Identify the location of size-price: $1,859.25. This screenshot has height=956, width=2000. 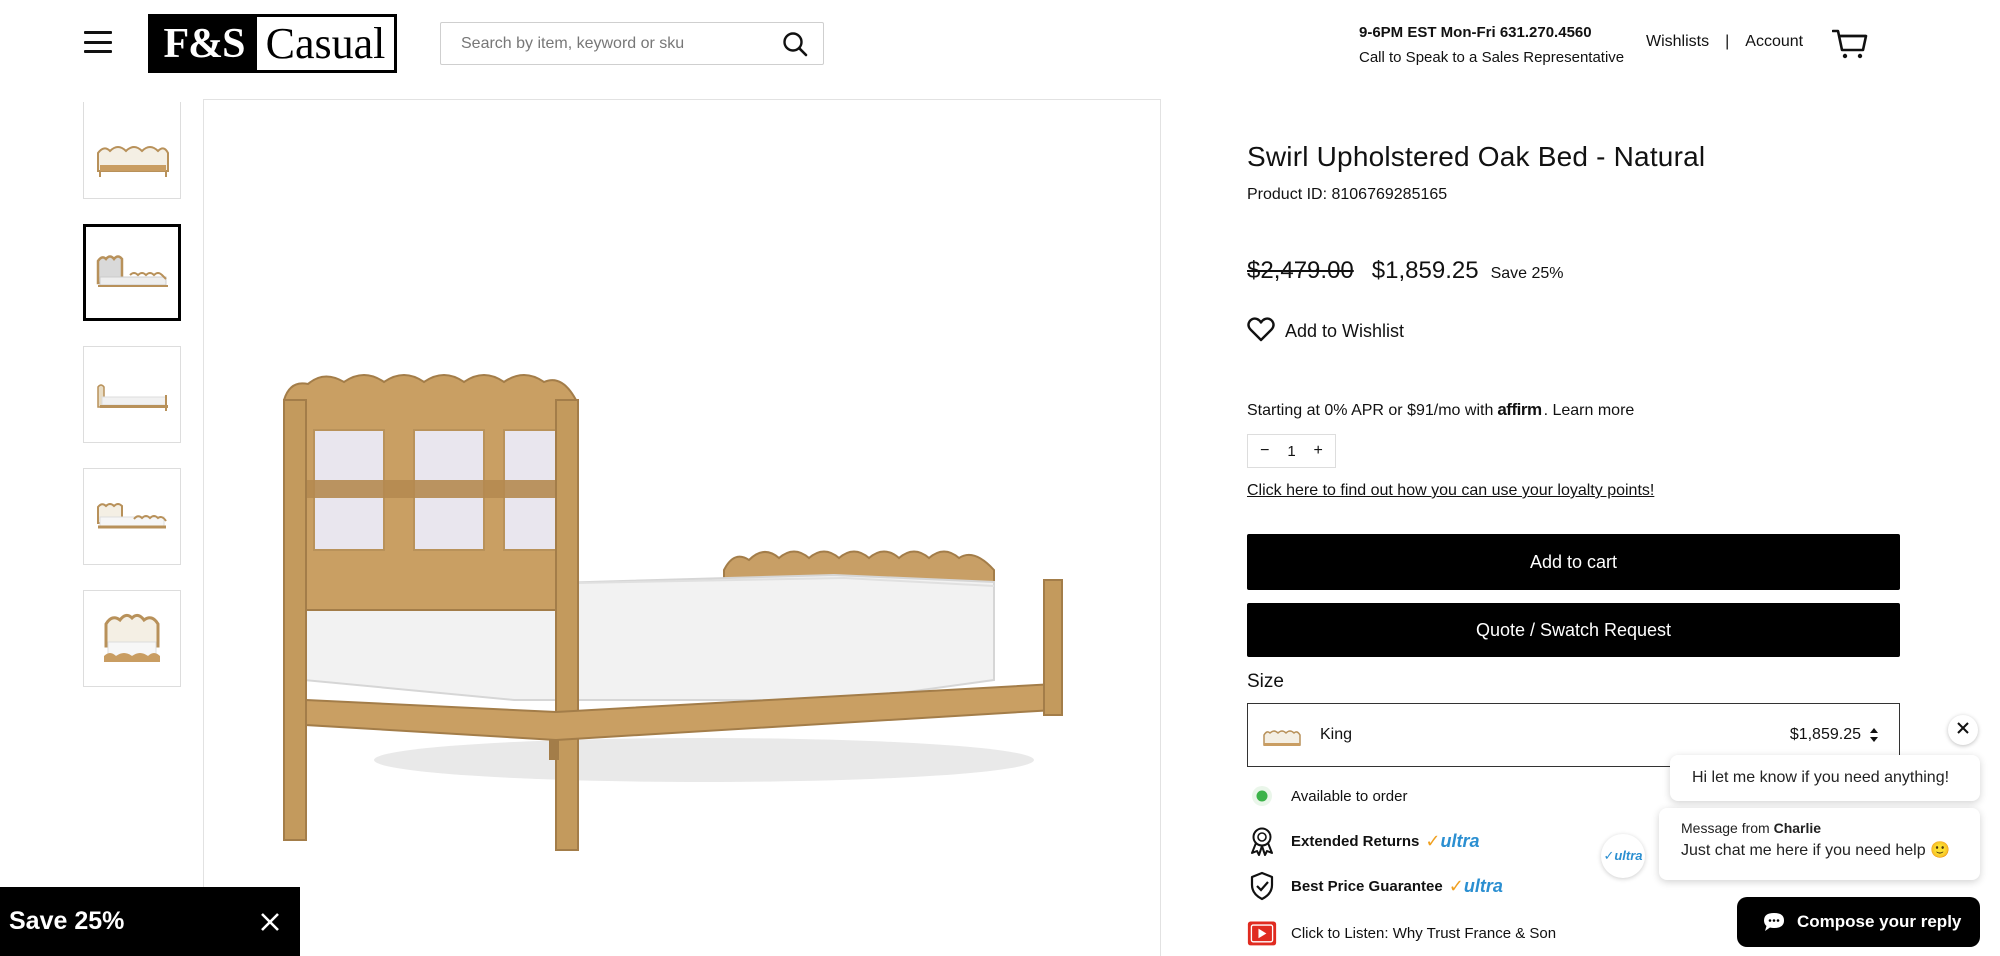
(1825, 734).